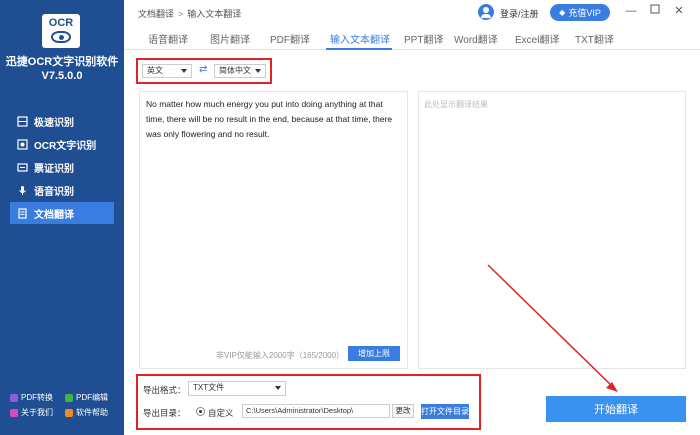  Describe the element at coordinates (537, 38) in the screenshot. I see `tab-excel-translate: Excel翻译` at that location.